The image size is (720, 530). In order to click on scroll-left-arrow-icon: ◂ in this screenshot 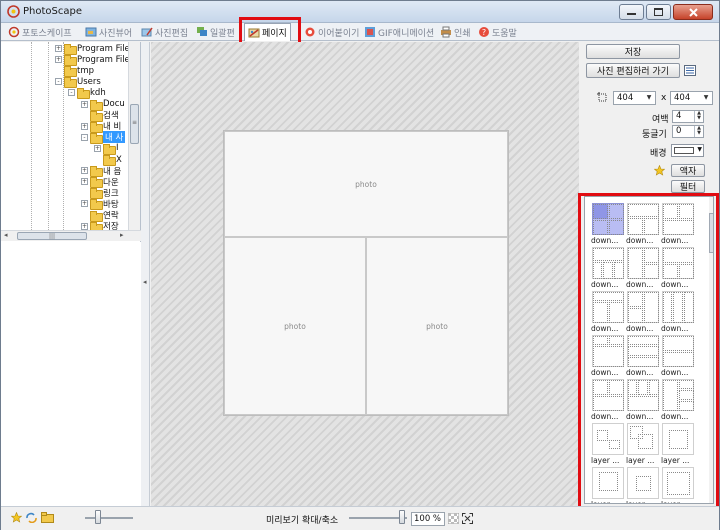, I will do `click(6, 235)`.